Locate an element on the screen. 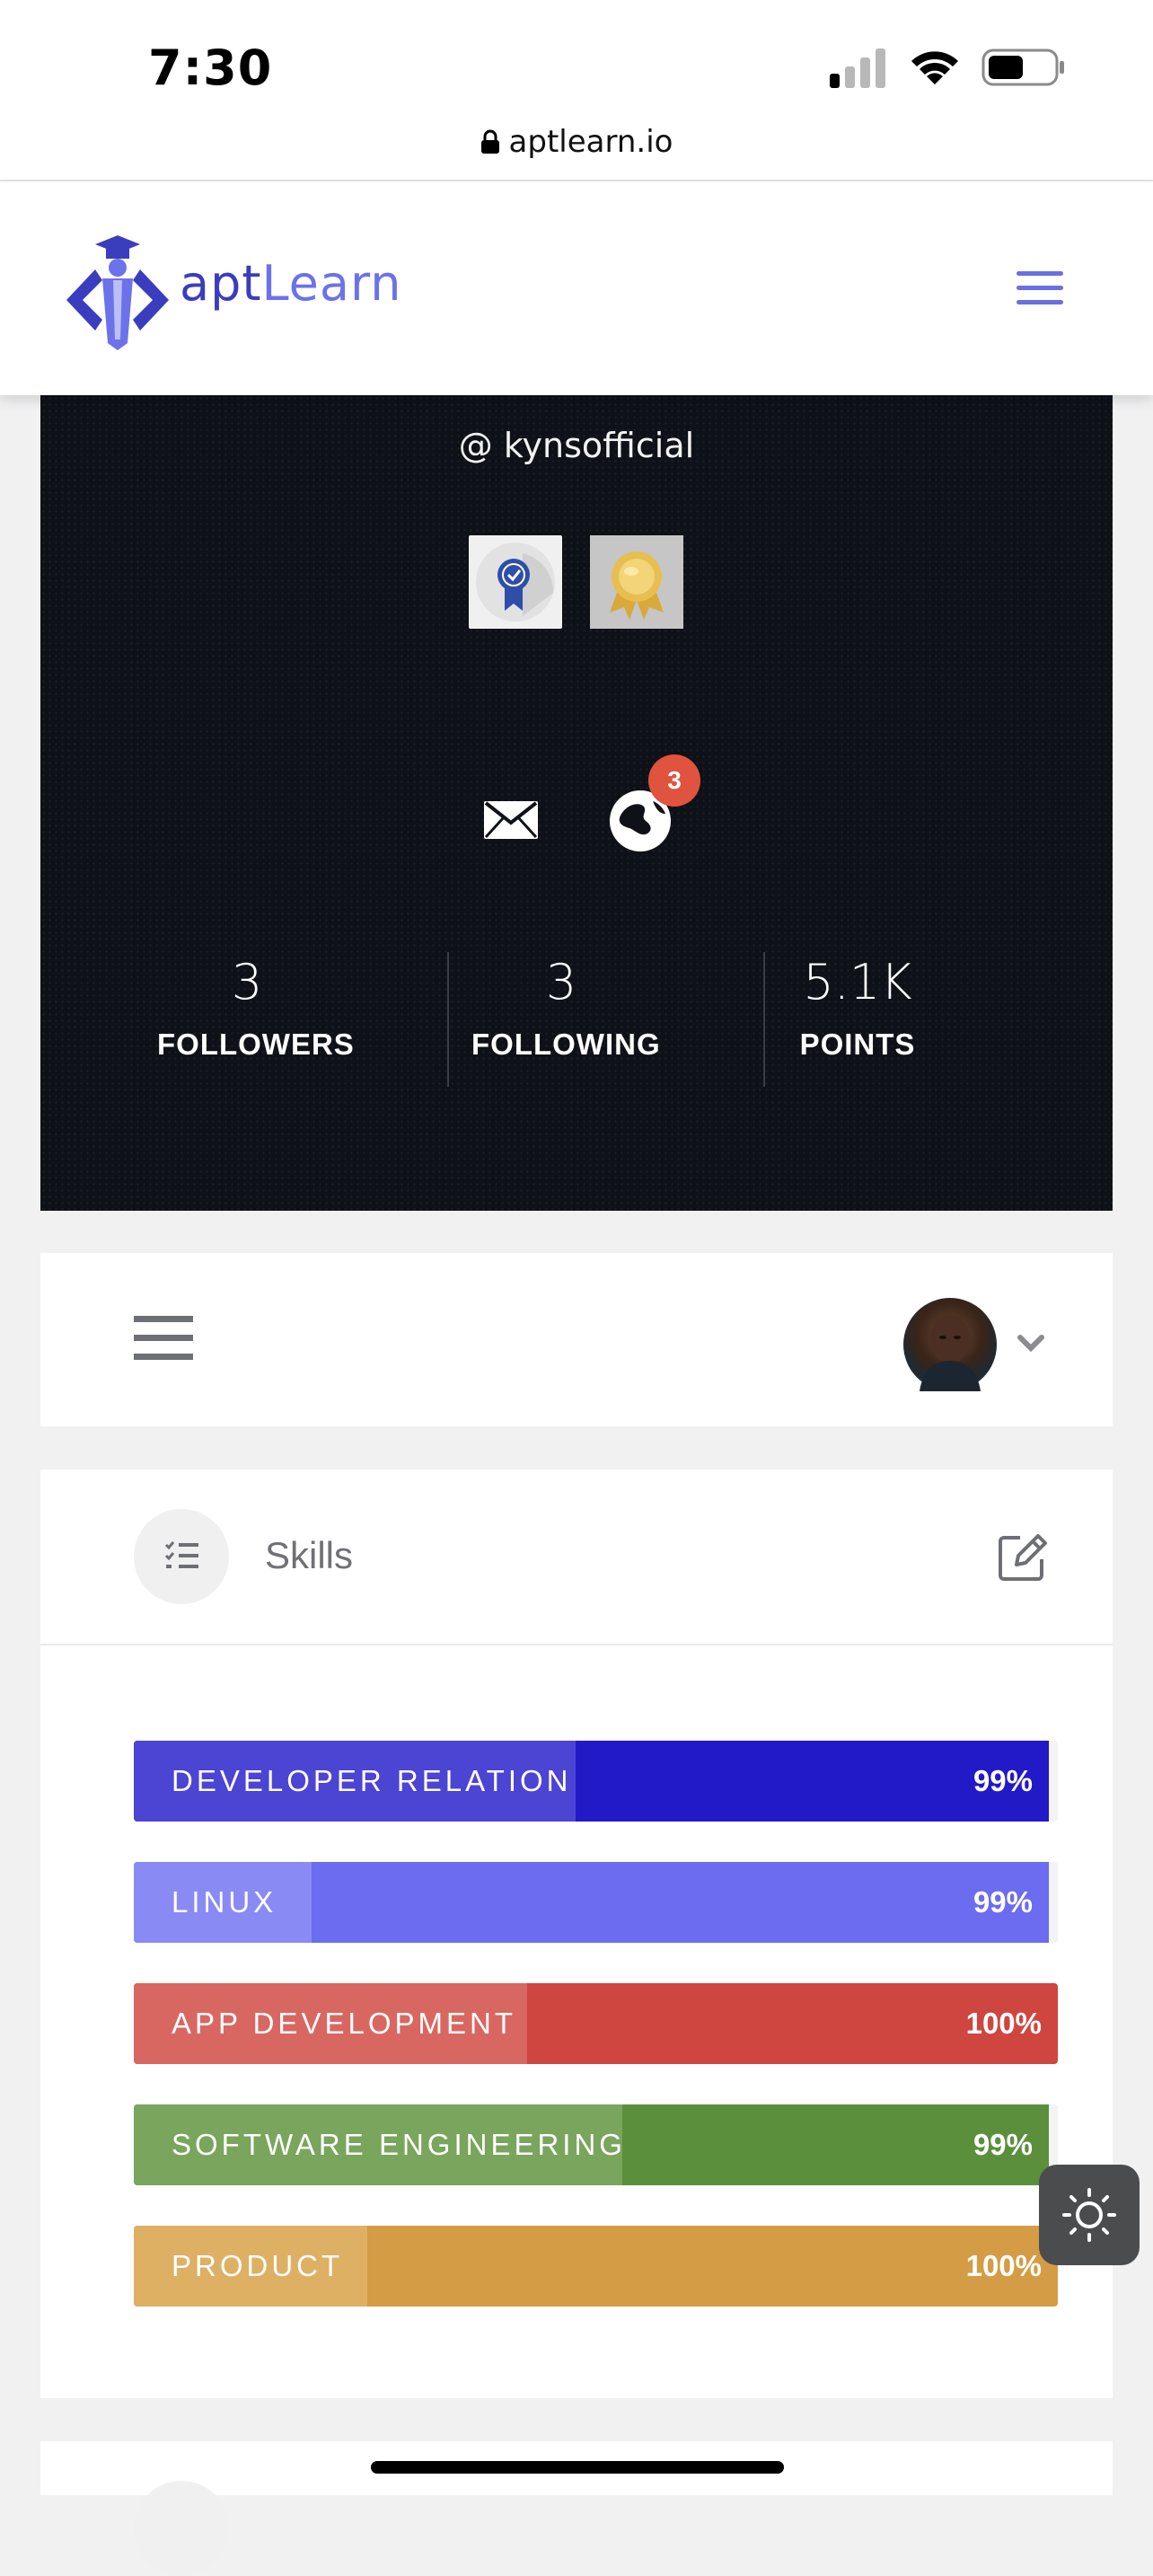 Image resolution: width=1153 pixels, height=2576 pixels. profile-username: @ kynsofficial is located at coordinates (576, 445).